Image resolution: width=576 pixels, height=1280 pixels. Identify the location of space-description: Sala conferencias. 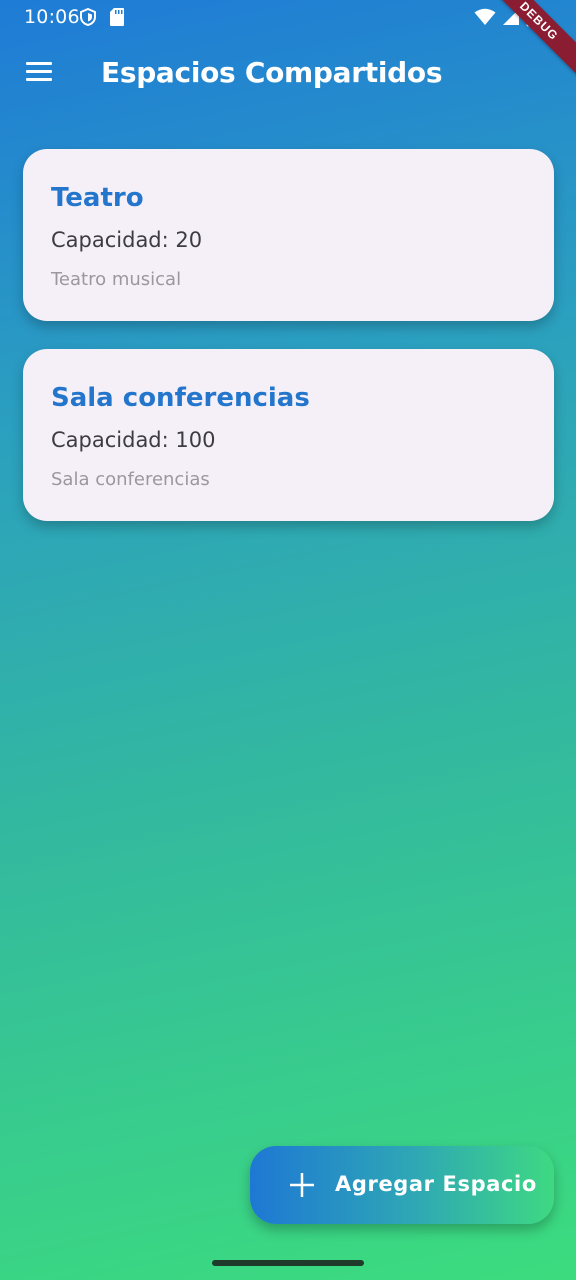
(130, 479).